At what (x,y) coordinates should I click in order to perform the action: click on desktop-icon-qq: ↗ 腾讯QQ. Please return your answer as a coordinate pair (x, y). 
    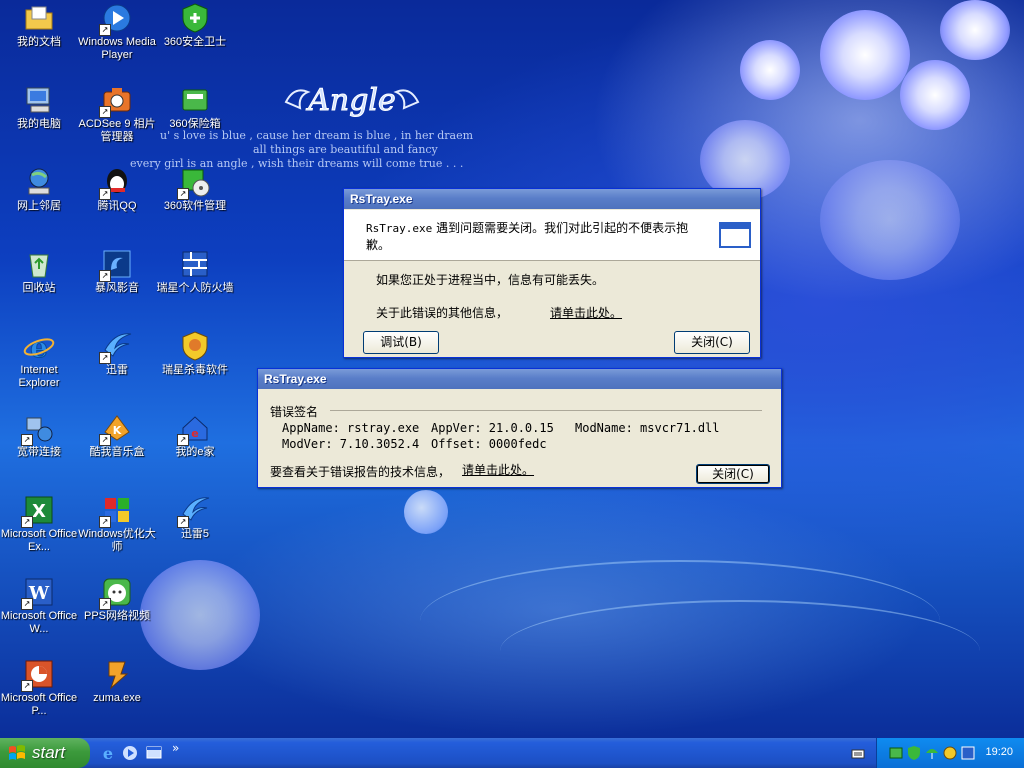
    Looking at the image, I should click on (117, 189).